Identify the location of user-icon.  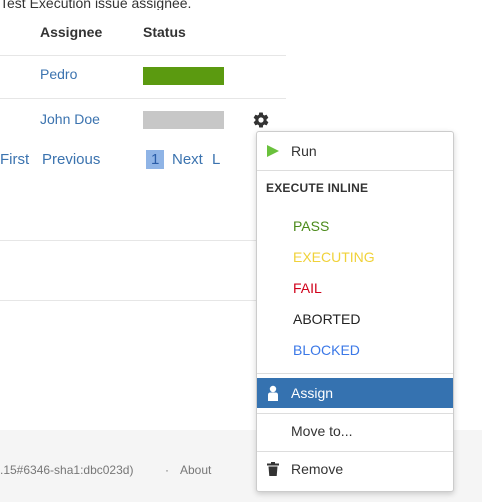
(273, 393).